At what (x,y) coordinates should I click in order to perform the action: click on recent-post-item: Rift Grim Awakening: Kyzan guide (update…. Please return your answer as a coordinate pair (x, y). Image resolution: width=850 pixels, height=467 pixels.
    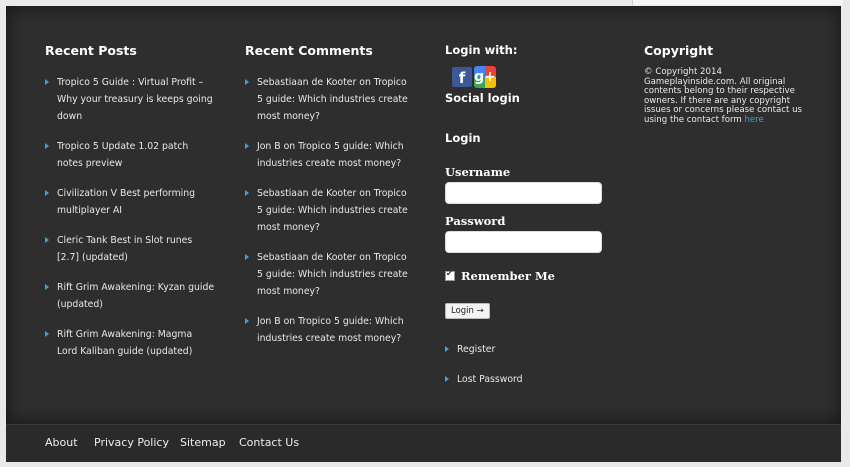
    Looking at the image, I should click on (130, 296).